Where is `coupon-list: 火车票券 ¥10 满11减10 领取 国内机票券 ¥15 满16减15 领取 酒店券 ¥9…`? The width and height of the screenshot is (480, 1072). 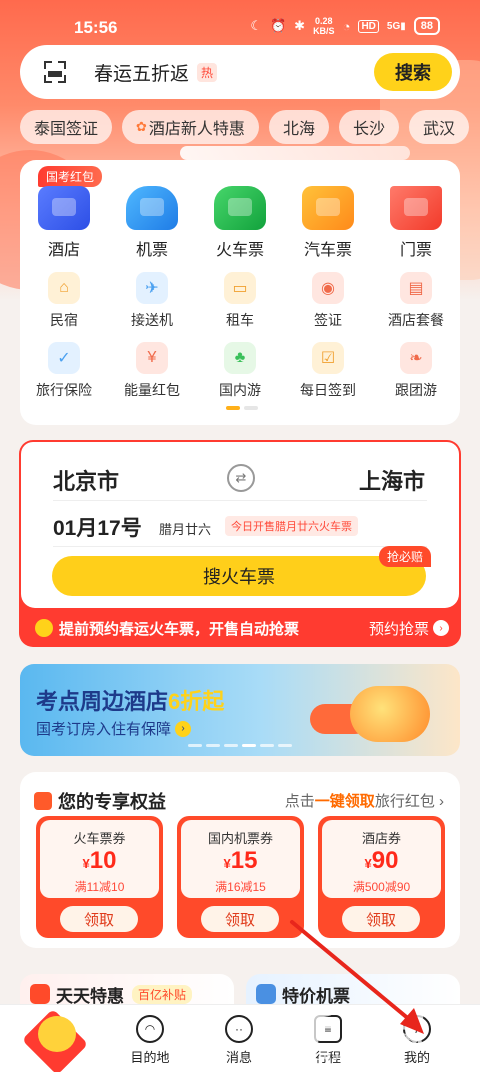 coupon-list: 火车票券 ¥10 满11减10 领取 国内机票券 ¥15 满16减15 领取 酒店券 ¥9… is located at coordinates (240, 877).